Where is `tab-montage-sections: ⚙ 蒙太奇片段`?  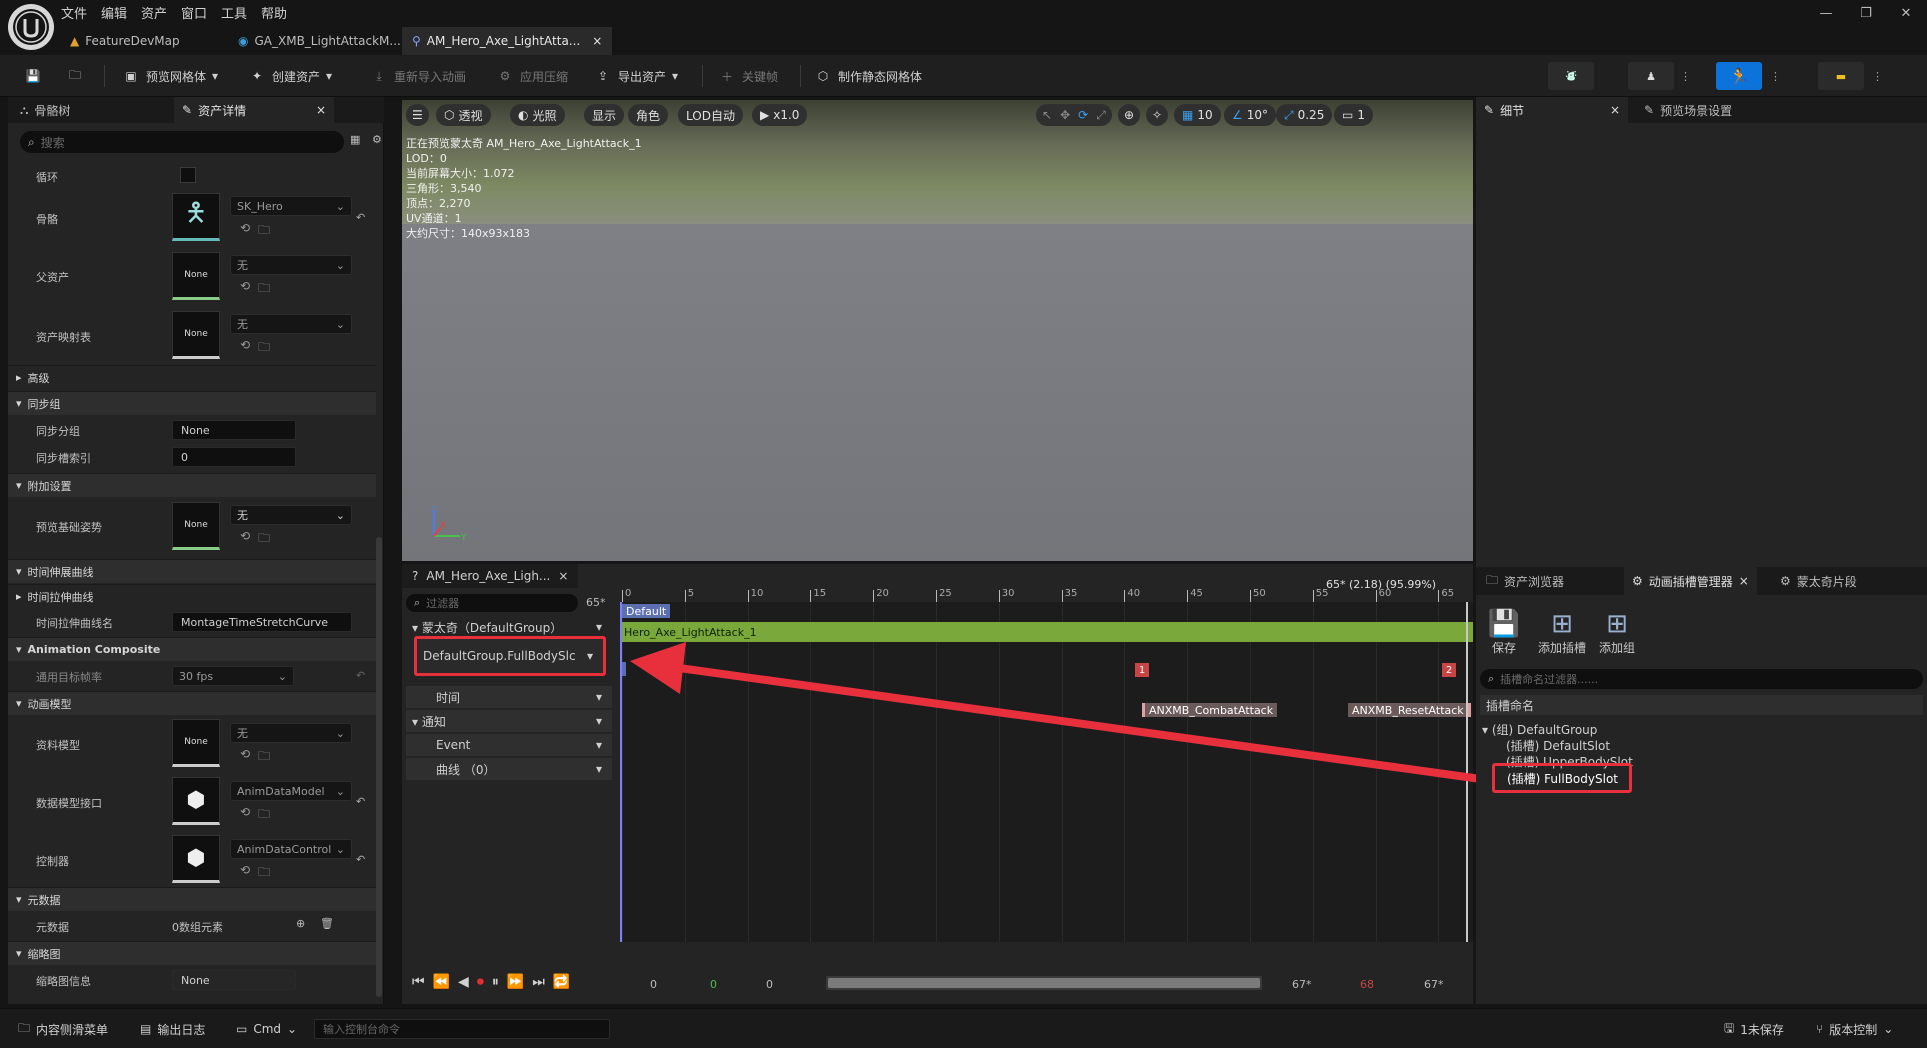 tab-montage-sections: ⚙ 蒙太奇片段 is located at coordinates (1818, 581).